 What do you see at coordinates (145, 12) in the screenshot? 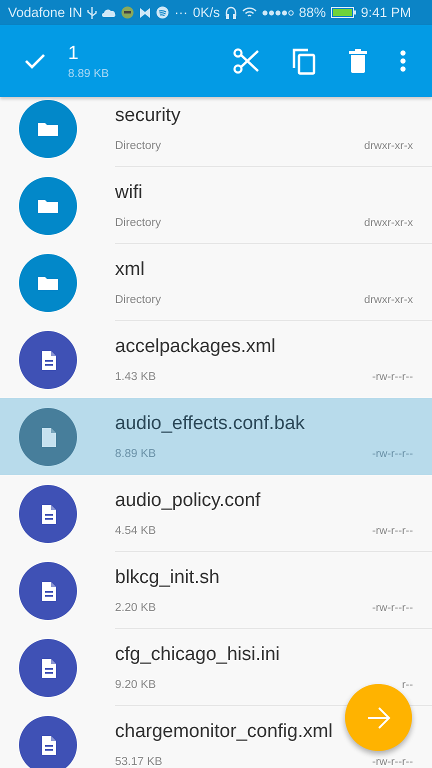
I see `bowtie-icon` at bounding box center [145, 12].